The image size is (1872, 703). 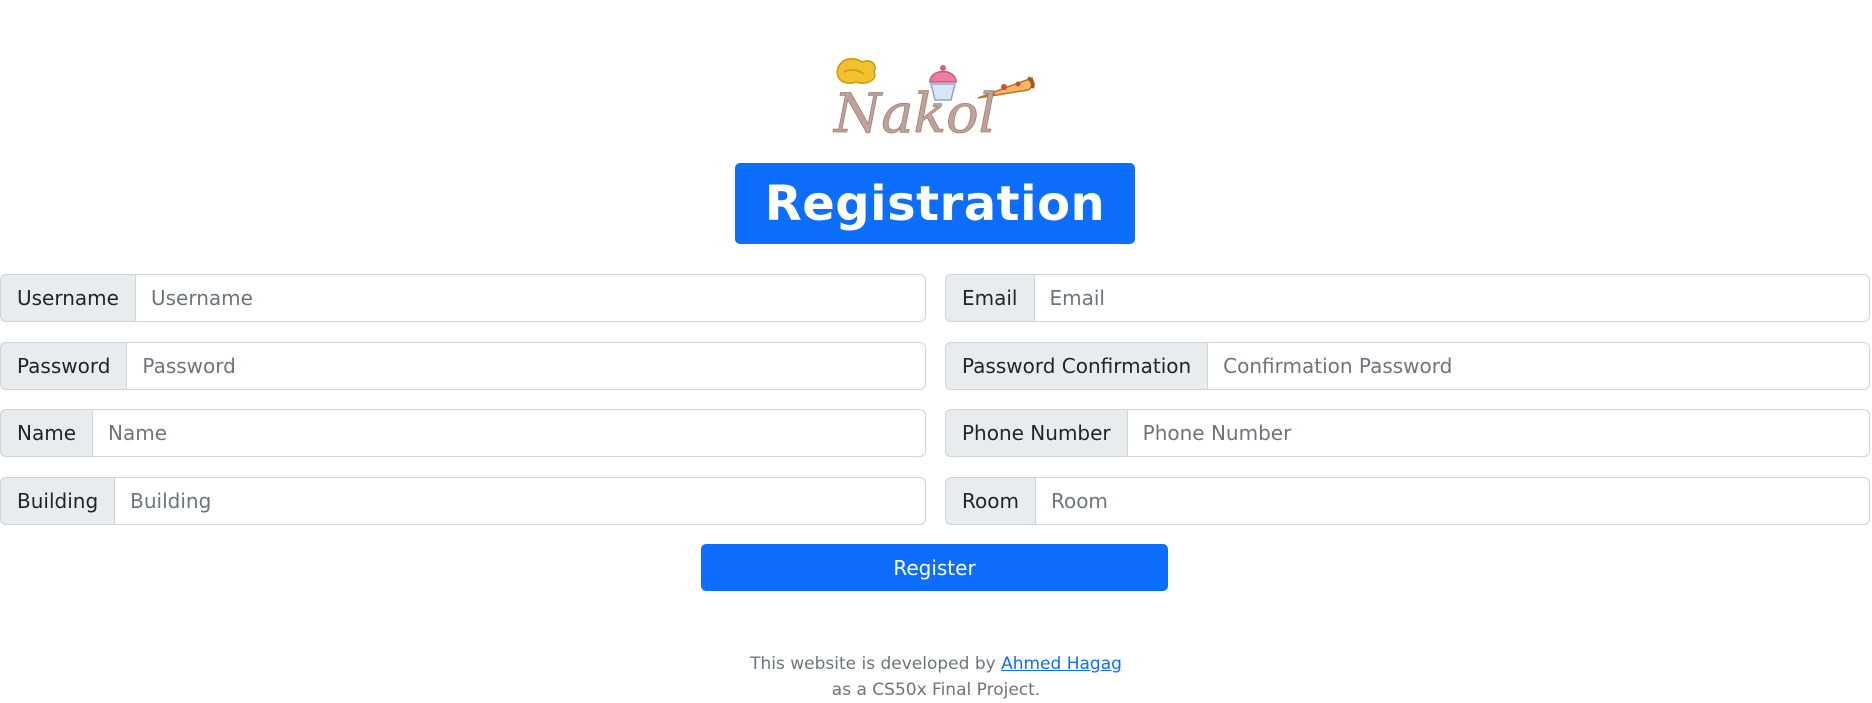 I want to click on email-label: Email, so click(x=989, y=298).